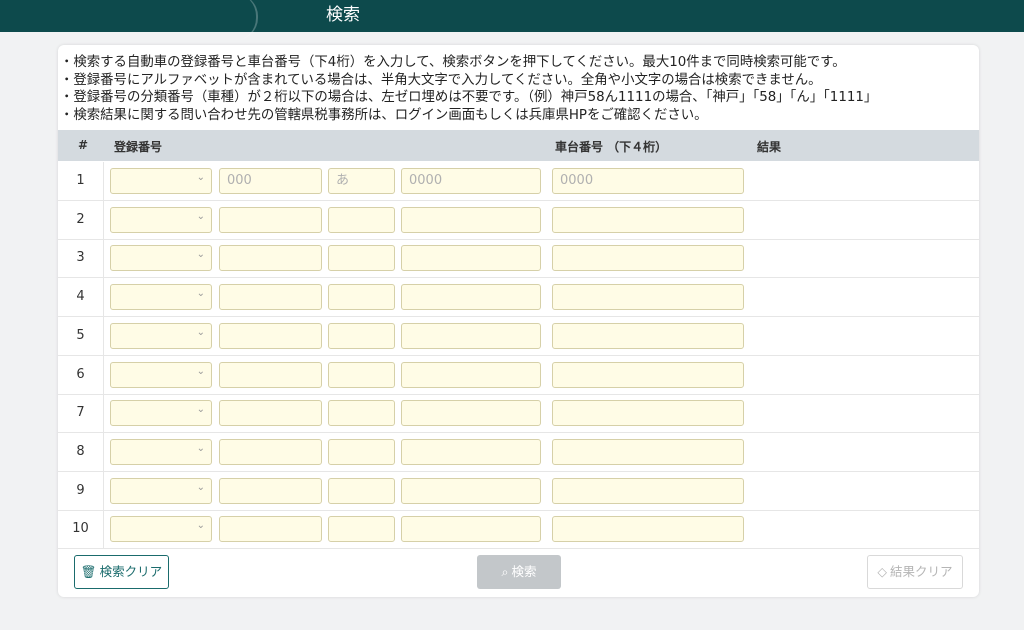  I want to click on table-row: 2, so click(518, 220).